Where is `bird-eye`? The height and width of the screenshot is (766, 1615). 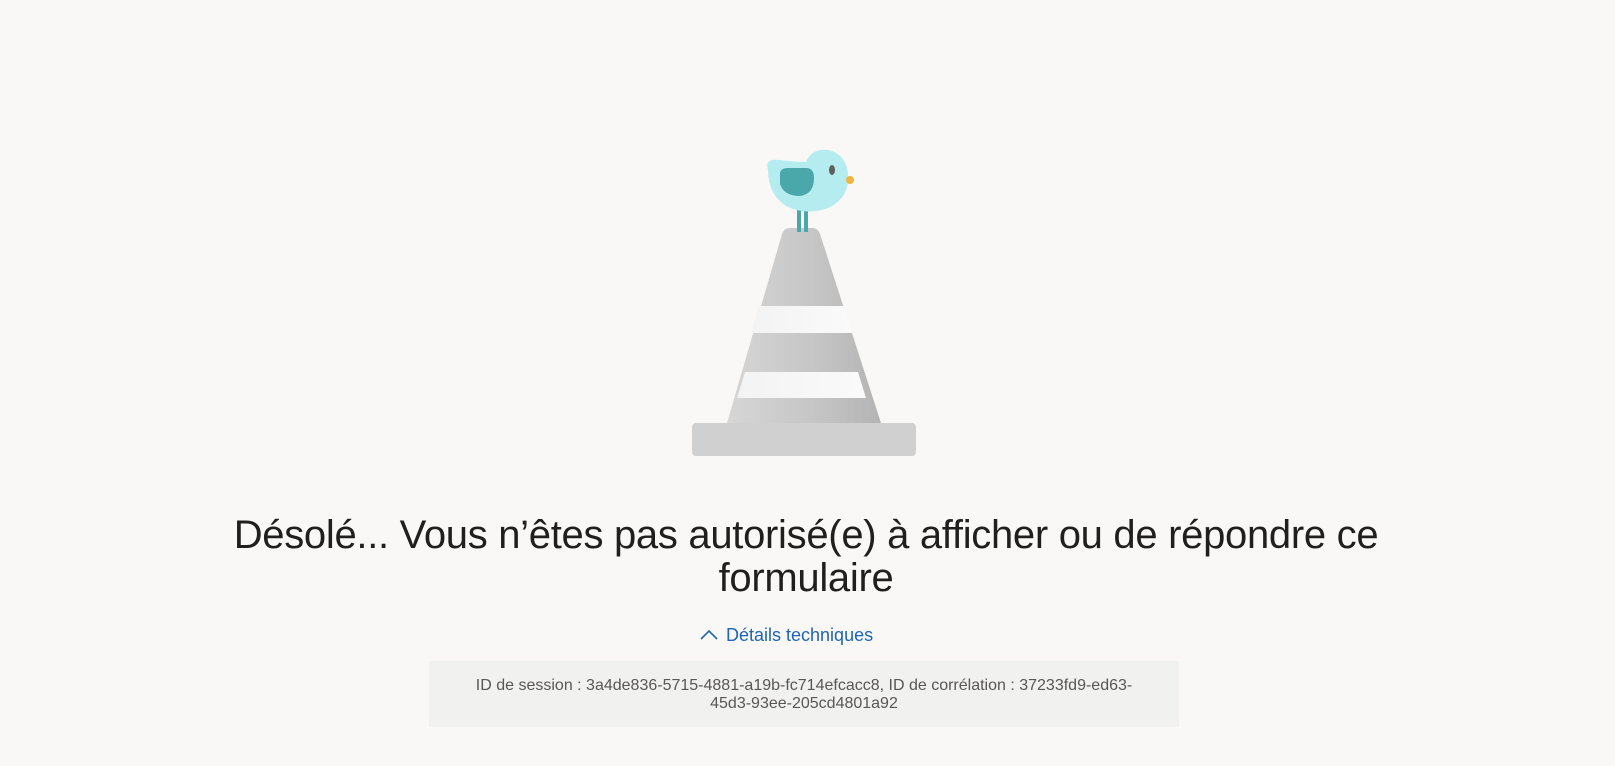
bird-eye is located at coordinates (832, 170).